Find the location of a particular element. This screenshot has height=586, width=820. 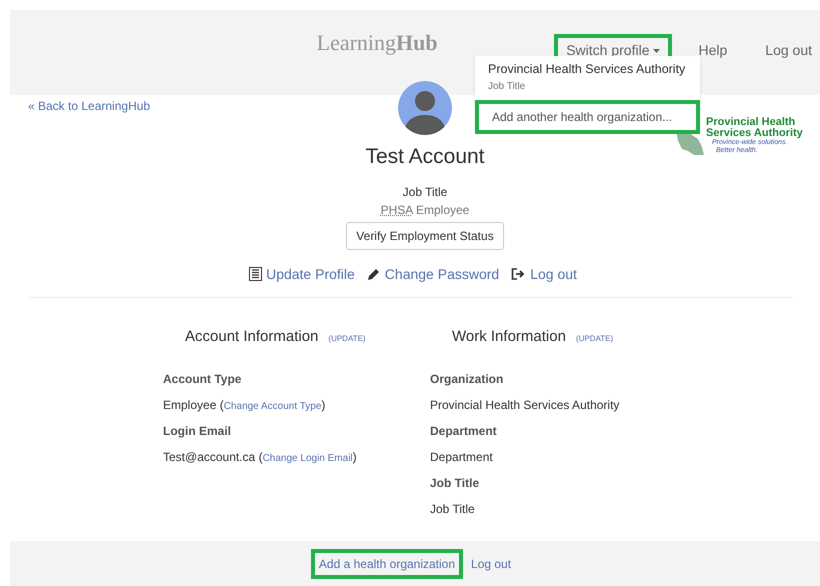

field-label: Account Type is located at coordinates (202, 379).